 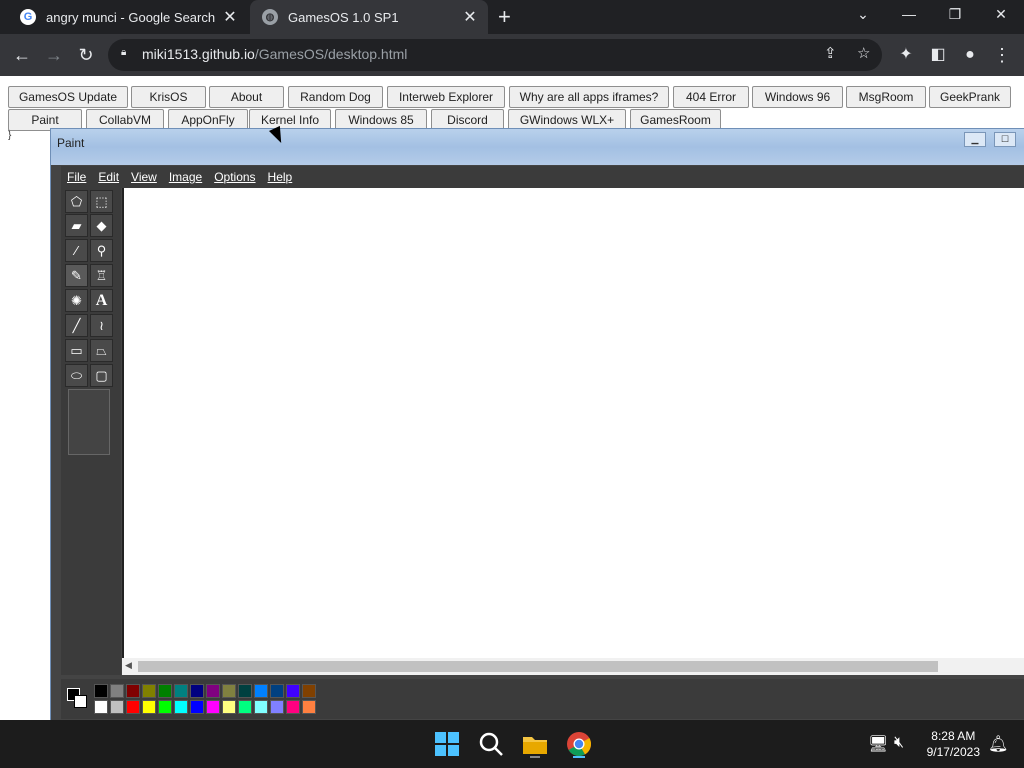 I want to click on app-button-2: About, so click(x=246, y=97).